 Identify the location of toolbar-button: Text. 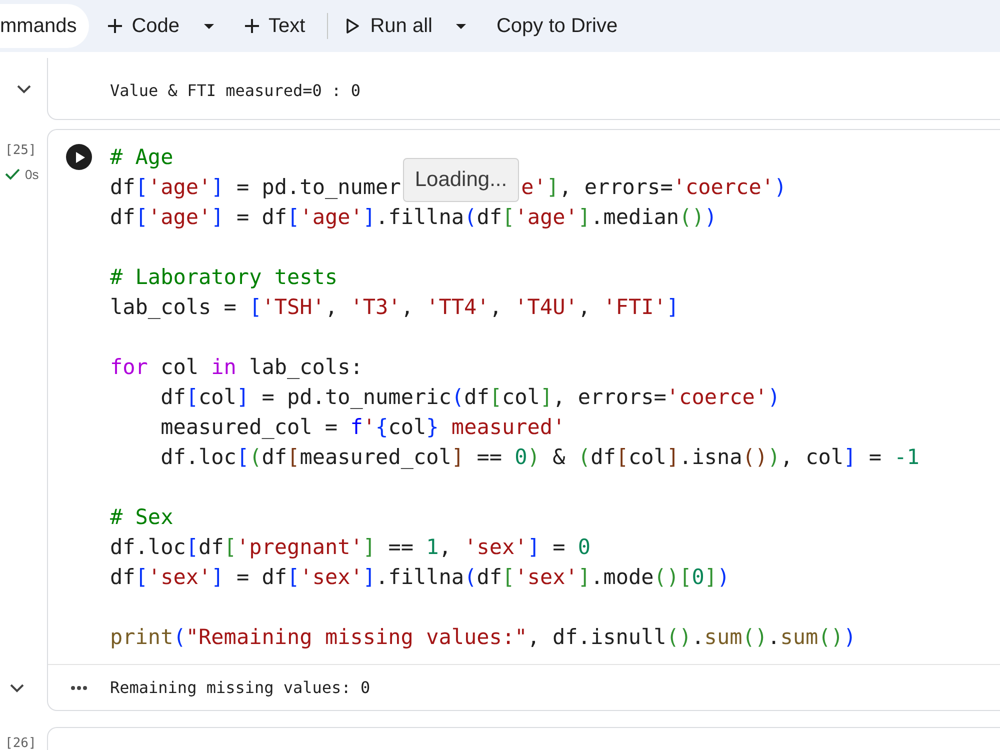
(275, 26).